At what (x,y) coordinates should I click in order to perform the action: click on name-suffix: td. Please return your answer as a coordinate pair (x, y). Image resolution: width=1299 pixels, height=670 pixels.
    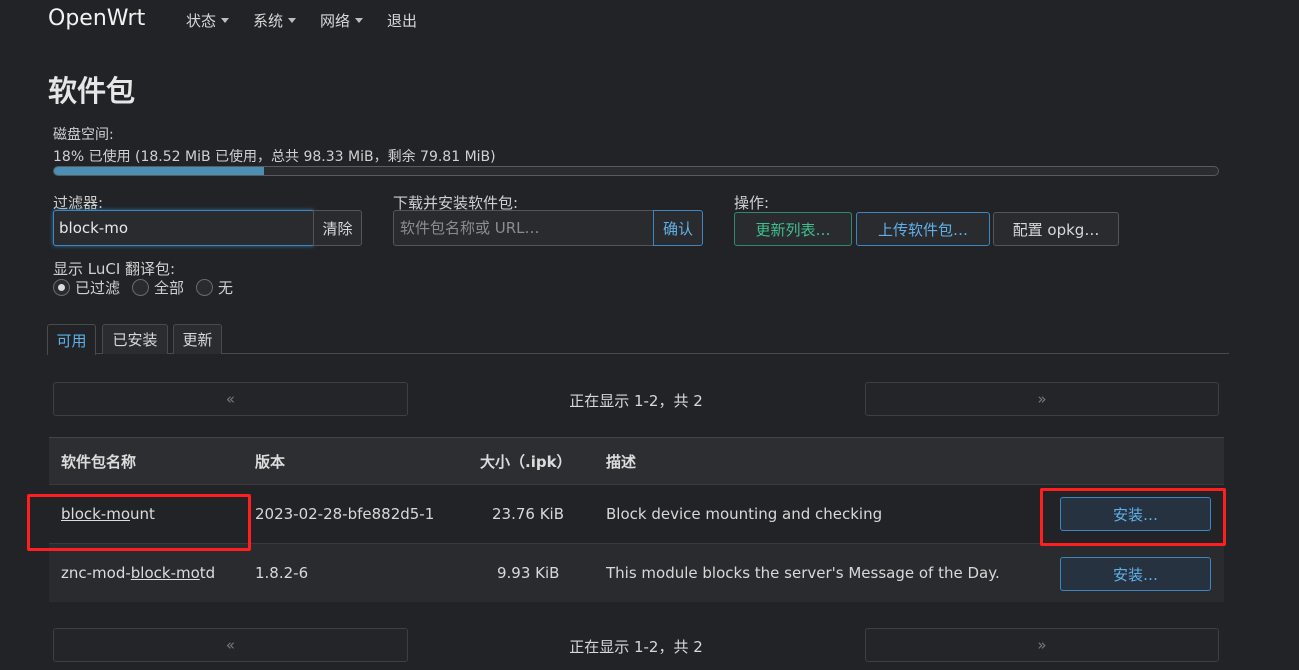
    Looking at the image, I should click on (207, 573).